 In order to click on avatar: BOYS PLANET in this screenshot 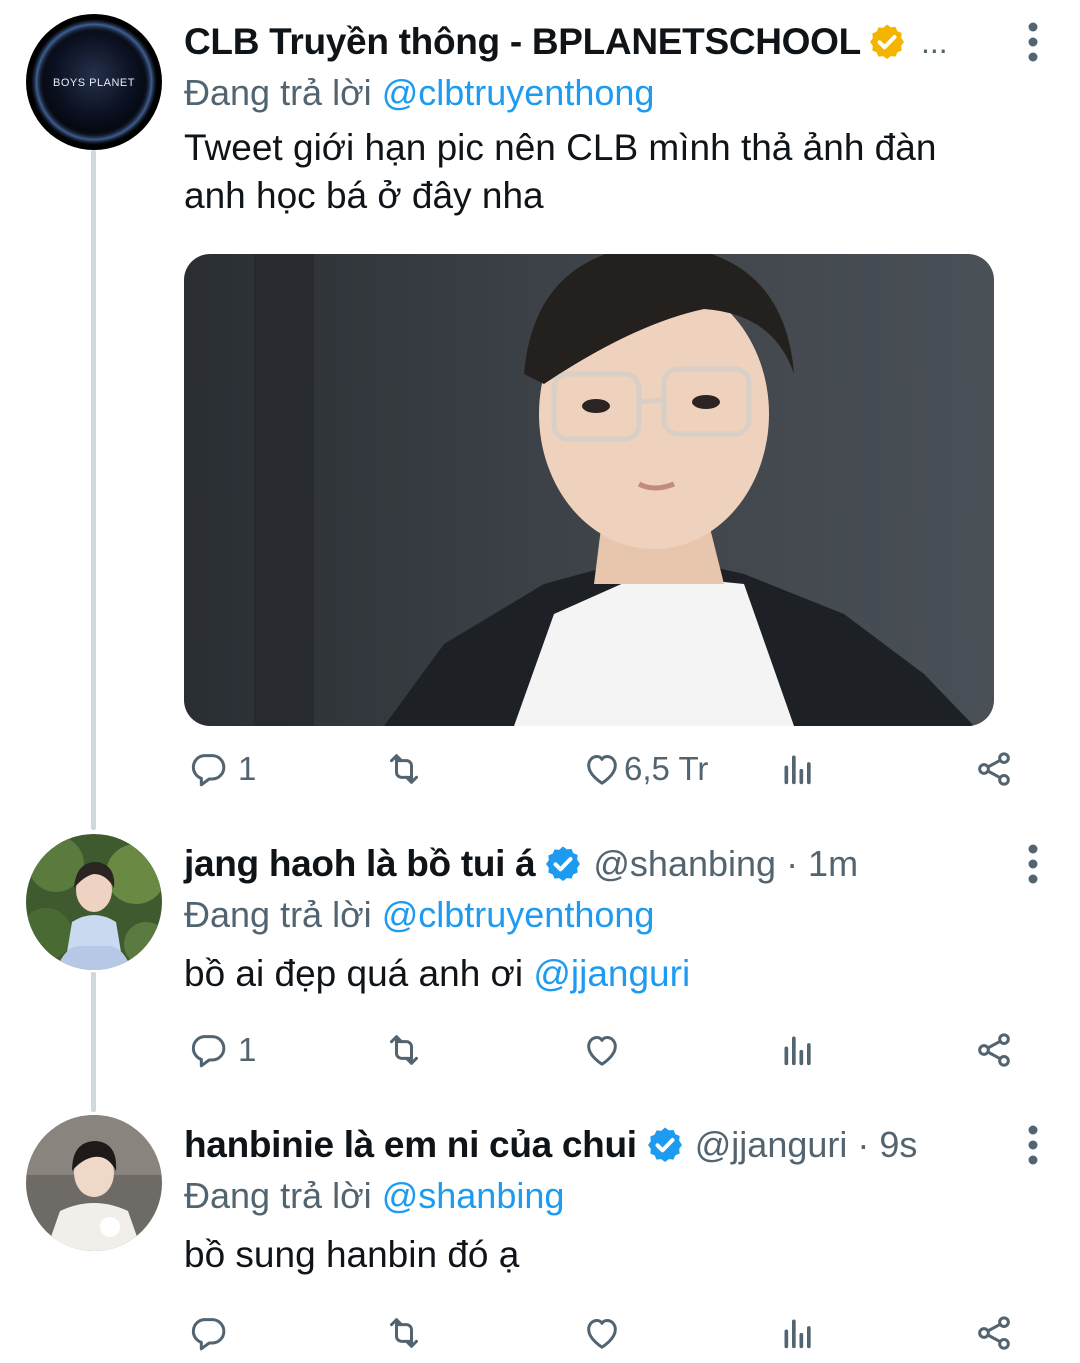, I will do `click(94, 82)`.